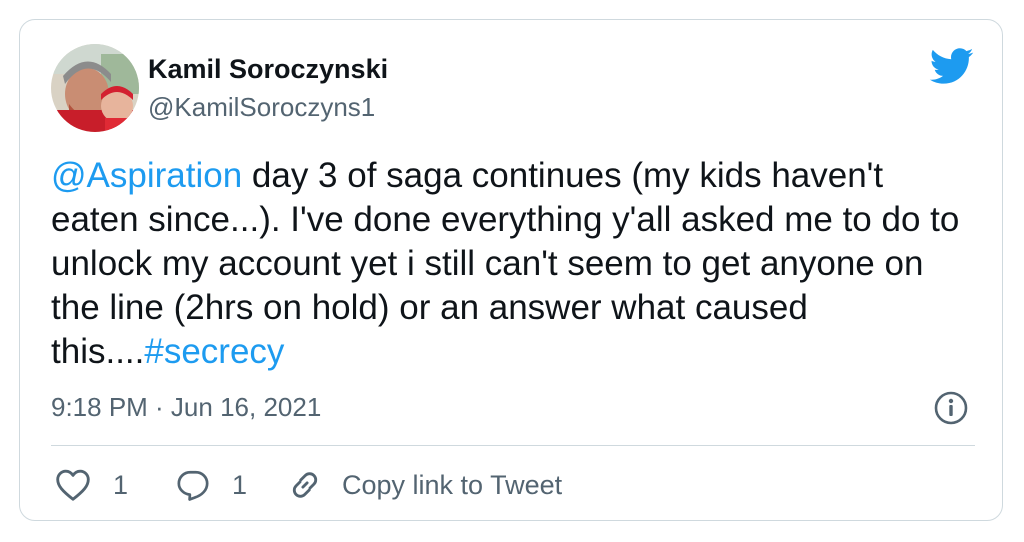 Image resolution: width=1024 pixels, height=542 pixels. I want to click on copy-link-button: Copy link to Tweet, so click(425, 485).